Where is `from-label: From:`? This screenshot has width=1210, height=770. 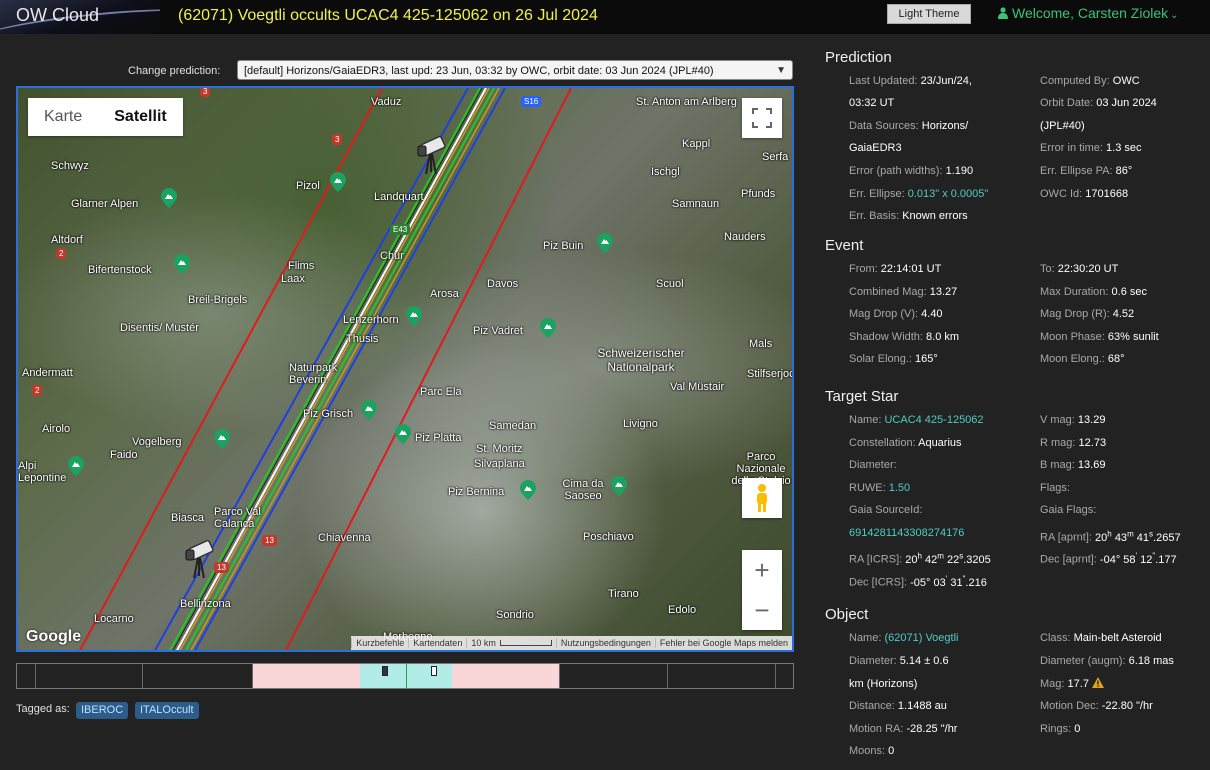
from-label: From: is located at coordinates (863, 269).